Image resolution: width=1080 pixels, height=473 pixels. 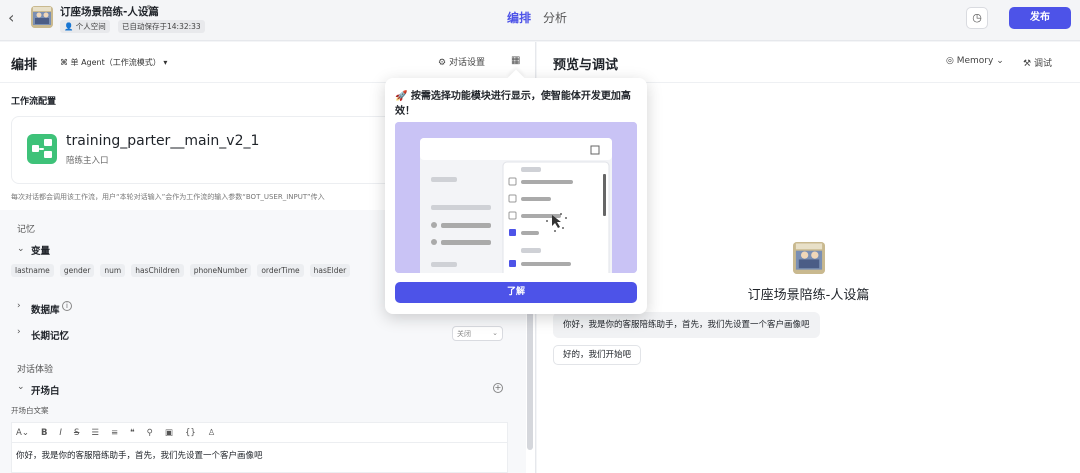 I want to click on info-icon: i, so click(x=67, y=306).